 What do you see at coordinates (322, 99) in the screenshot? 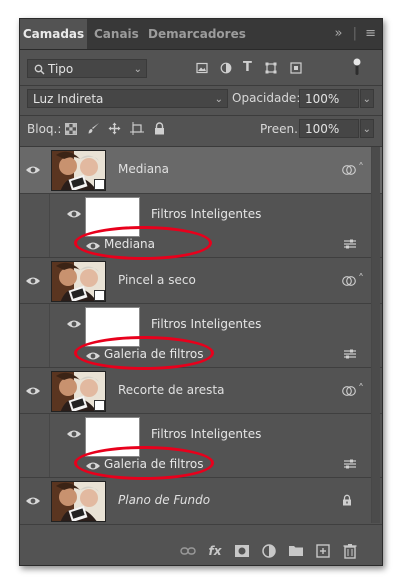
I see `opacity-value: 100%` at bounding box center [322, 99].